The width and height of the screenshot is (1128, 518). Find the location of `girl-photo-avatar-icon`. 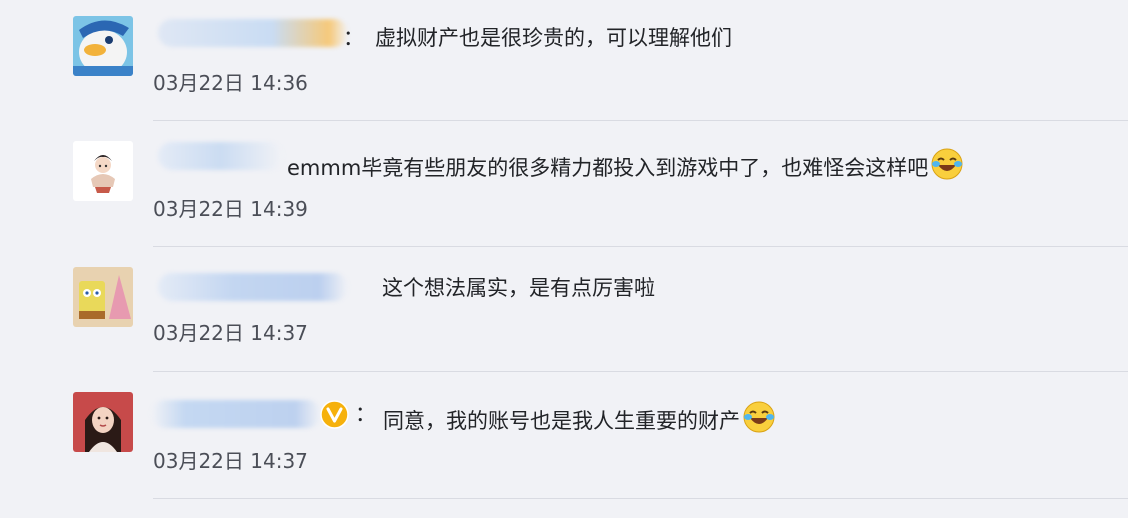

girl-photo-avatar-icon is located at coordinates (103, 422).